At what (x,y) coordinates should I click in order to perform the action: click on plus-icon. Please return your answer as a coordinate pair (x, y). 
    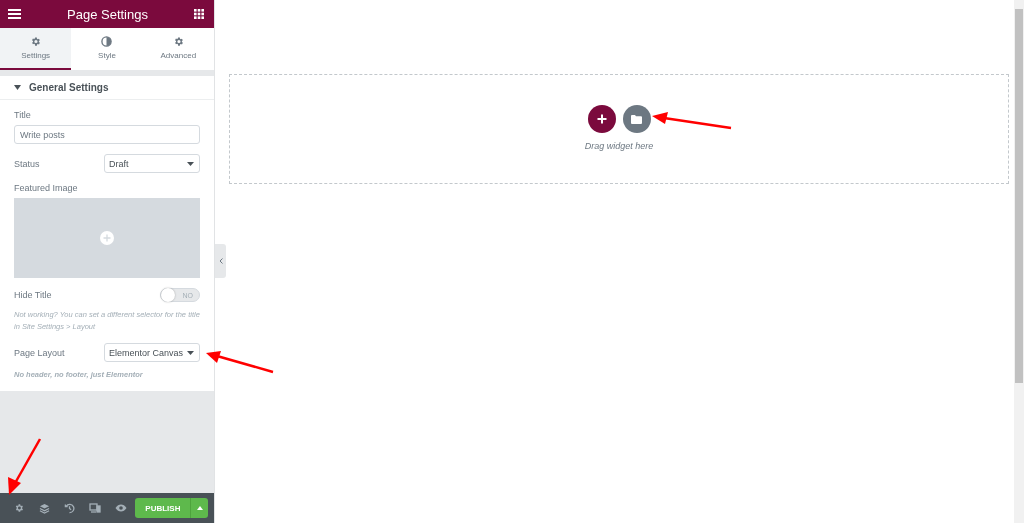
    Looking at the image, I should click on (601, 119).